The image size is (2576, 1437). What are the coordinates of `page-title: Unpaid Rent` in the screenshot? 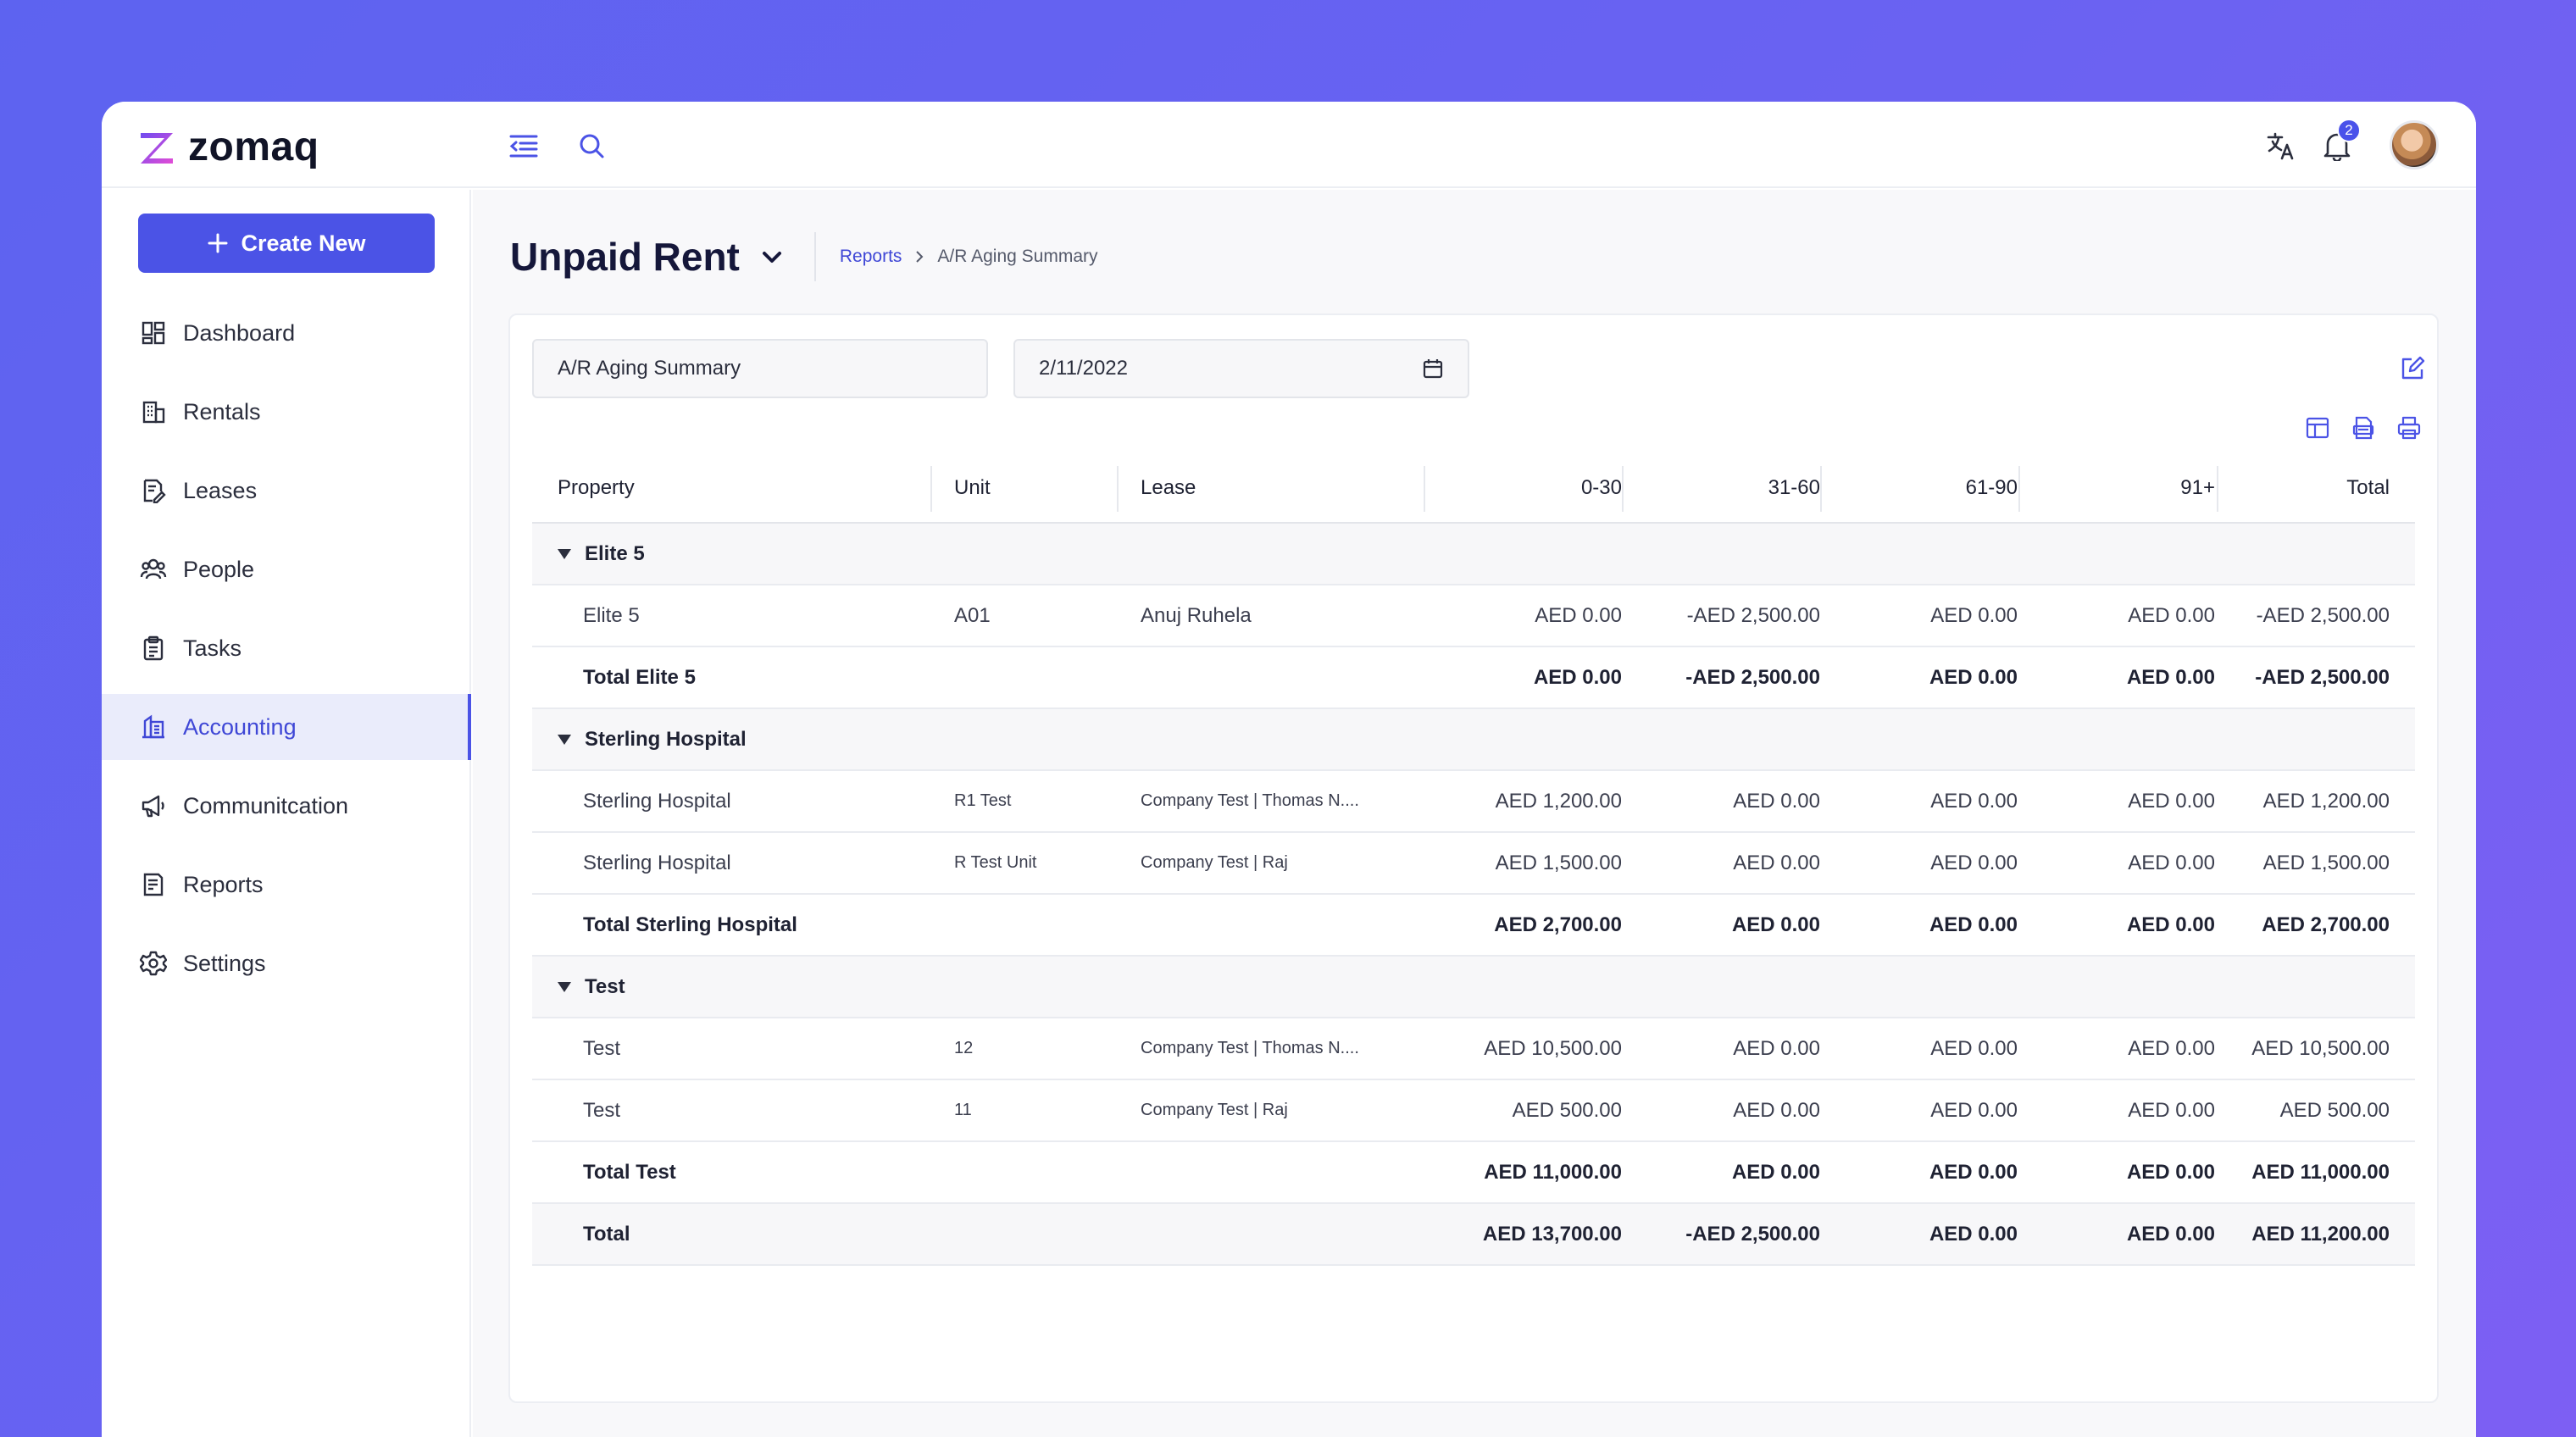 It's located at (625, 257).